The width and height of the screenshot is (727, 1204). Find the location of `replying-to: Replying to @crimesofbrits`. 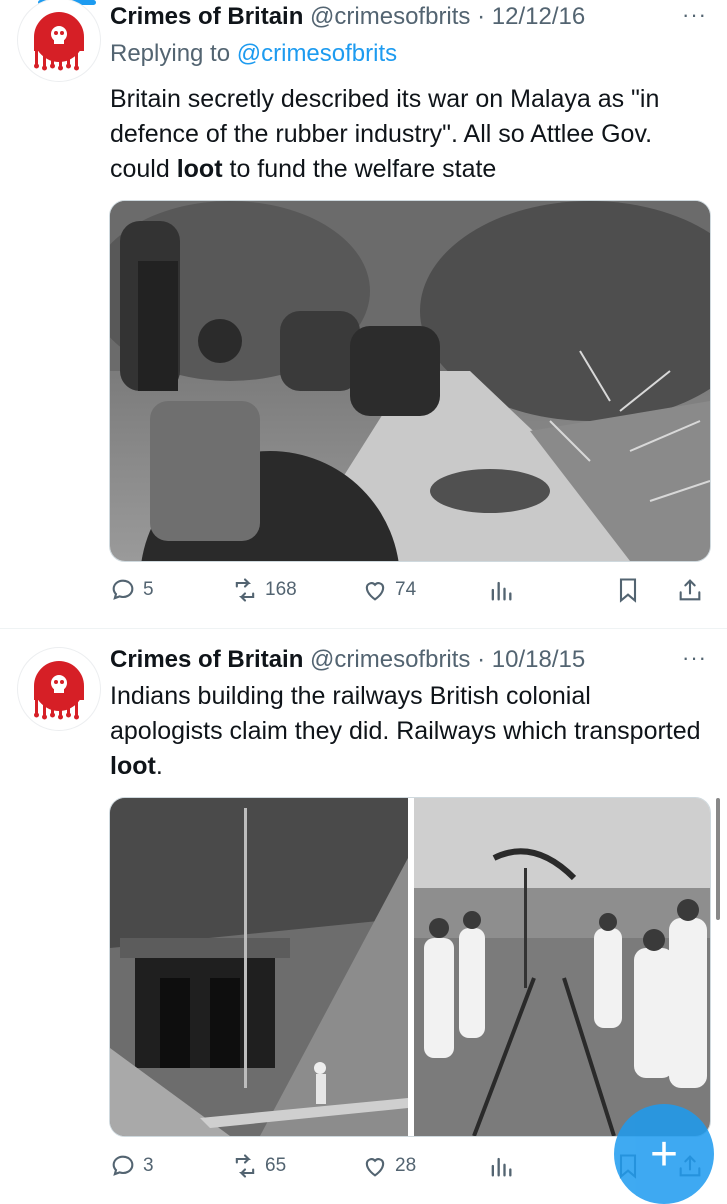

replying-to: Replying to @crimesofbrits is located at coordinates (253, 54).